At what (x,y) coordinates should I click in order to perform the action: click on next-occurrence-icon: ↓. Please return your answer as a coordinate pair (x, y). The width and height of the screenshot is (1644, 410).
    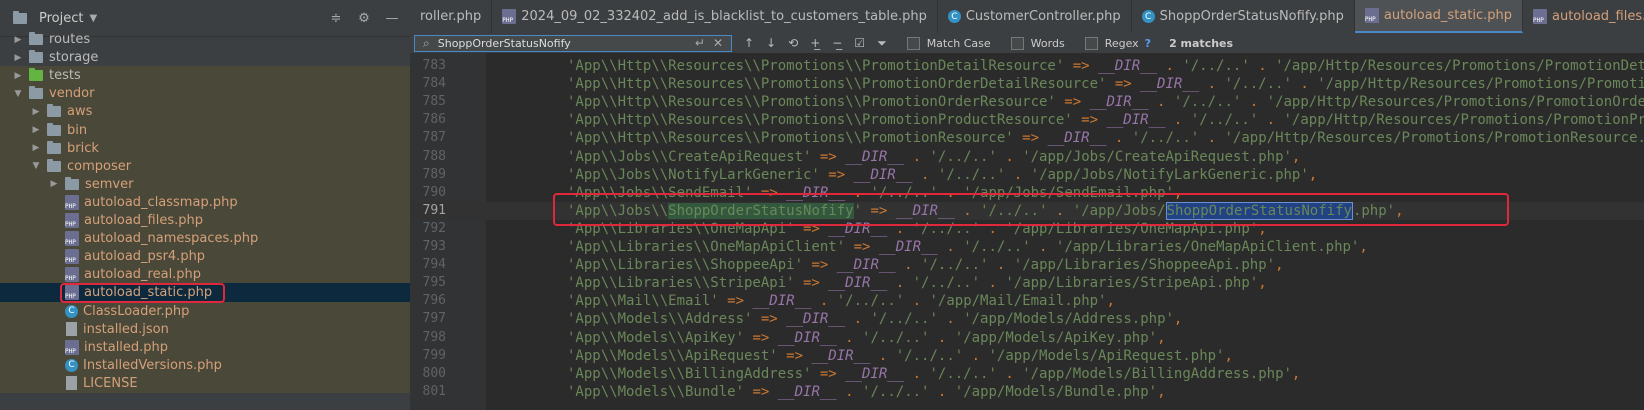
    Looking at the image, I should click on (771, 43).